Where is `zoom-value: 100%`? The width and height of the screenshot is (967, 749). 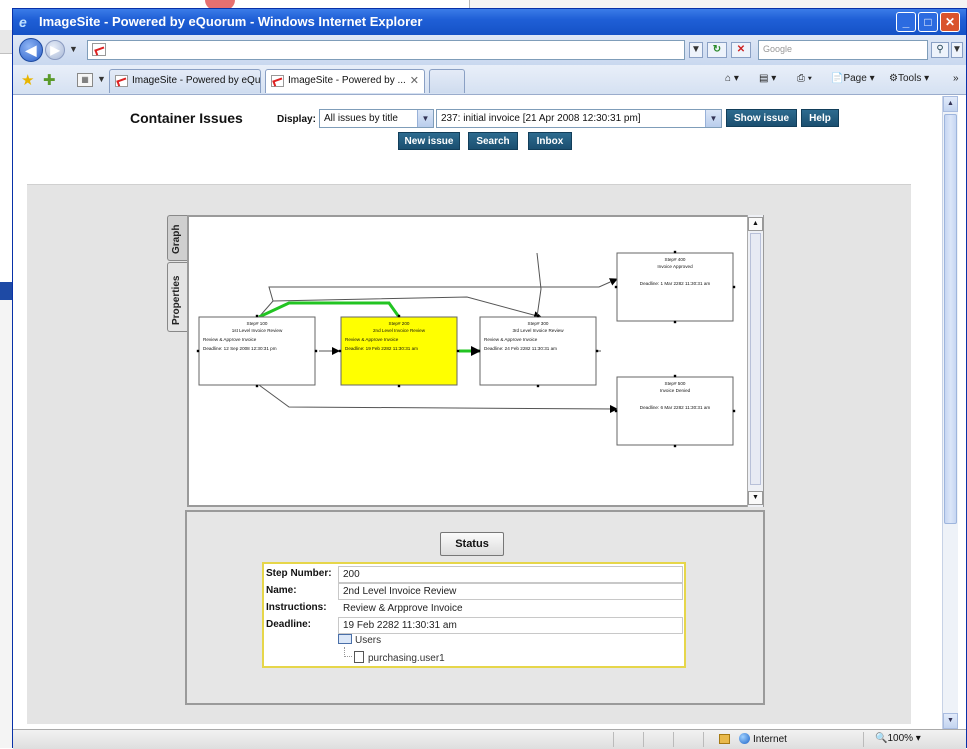
zoom-value: 100% is located at coordinates (900, 738).